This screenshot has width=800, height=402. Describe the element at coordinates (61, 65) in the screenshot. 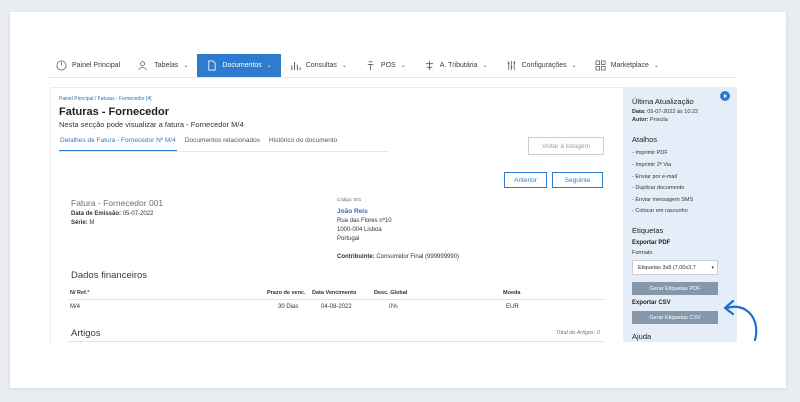

I see `dashboard-icon` at that location.